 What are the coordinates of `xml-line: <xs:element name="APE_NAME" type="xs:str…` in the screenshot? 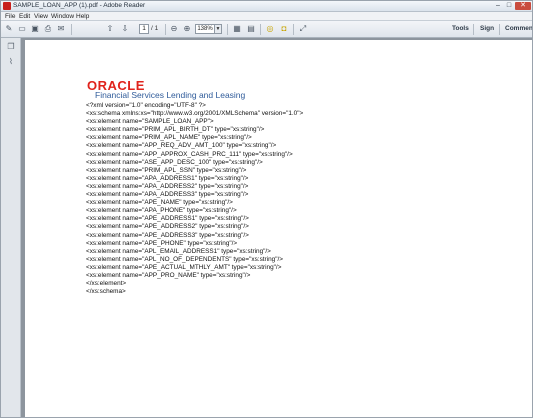 It's located at (159, 203).